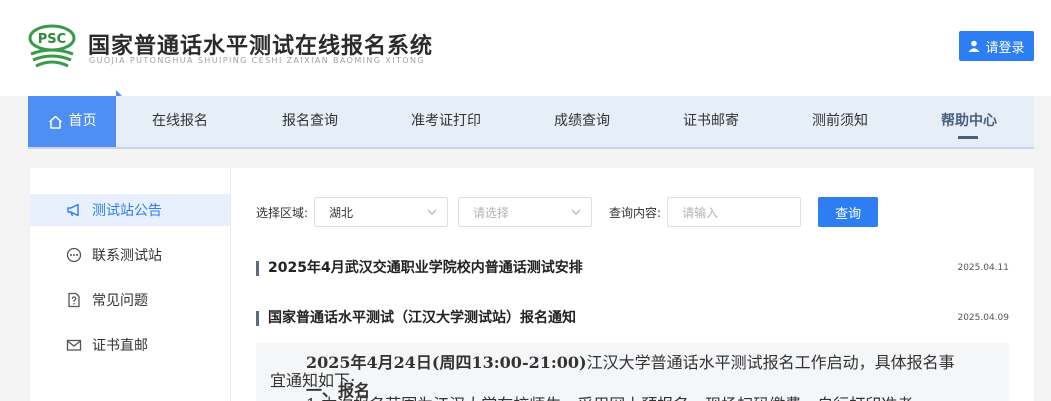  I want to click on sidebar: 测试站公告 联系测试站 常见问题 证书直邮, so click(130, 284).